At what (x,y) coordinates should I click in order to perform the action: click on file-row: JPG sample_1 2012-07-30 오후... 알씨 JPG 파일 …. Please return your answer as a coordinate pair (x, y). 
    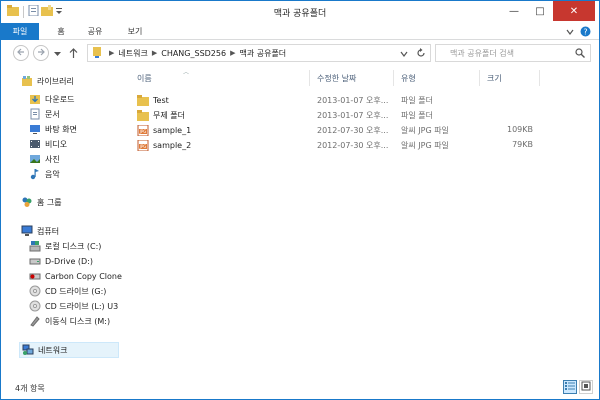
    Looking at the image, I should click on (363, 130).